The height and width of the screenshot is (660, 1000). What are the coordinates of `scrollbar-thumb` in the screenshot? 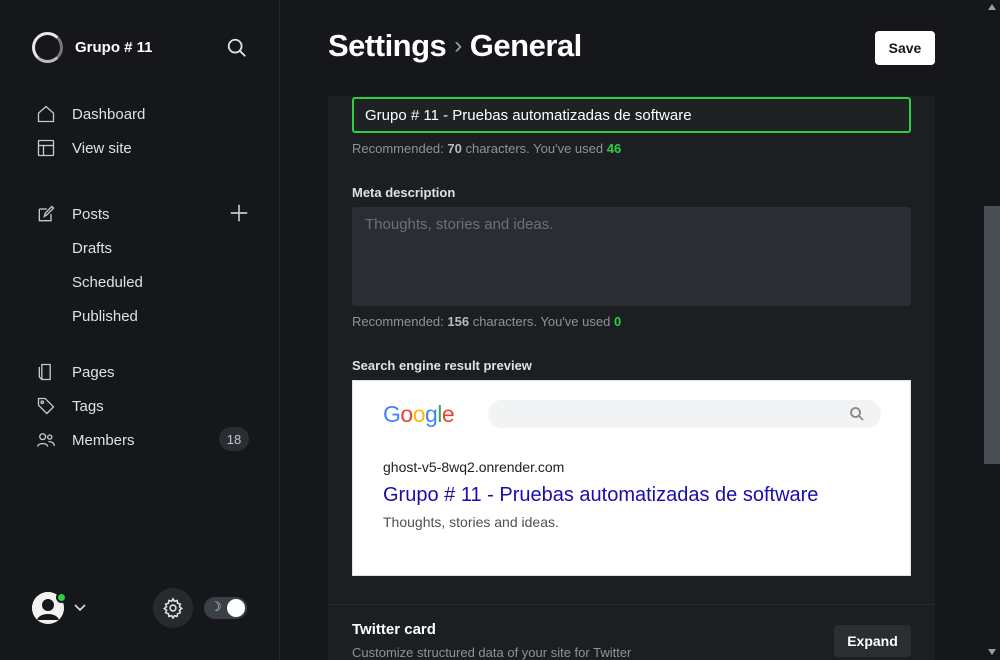 It's located at (992, 335).